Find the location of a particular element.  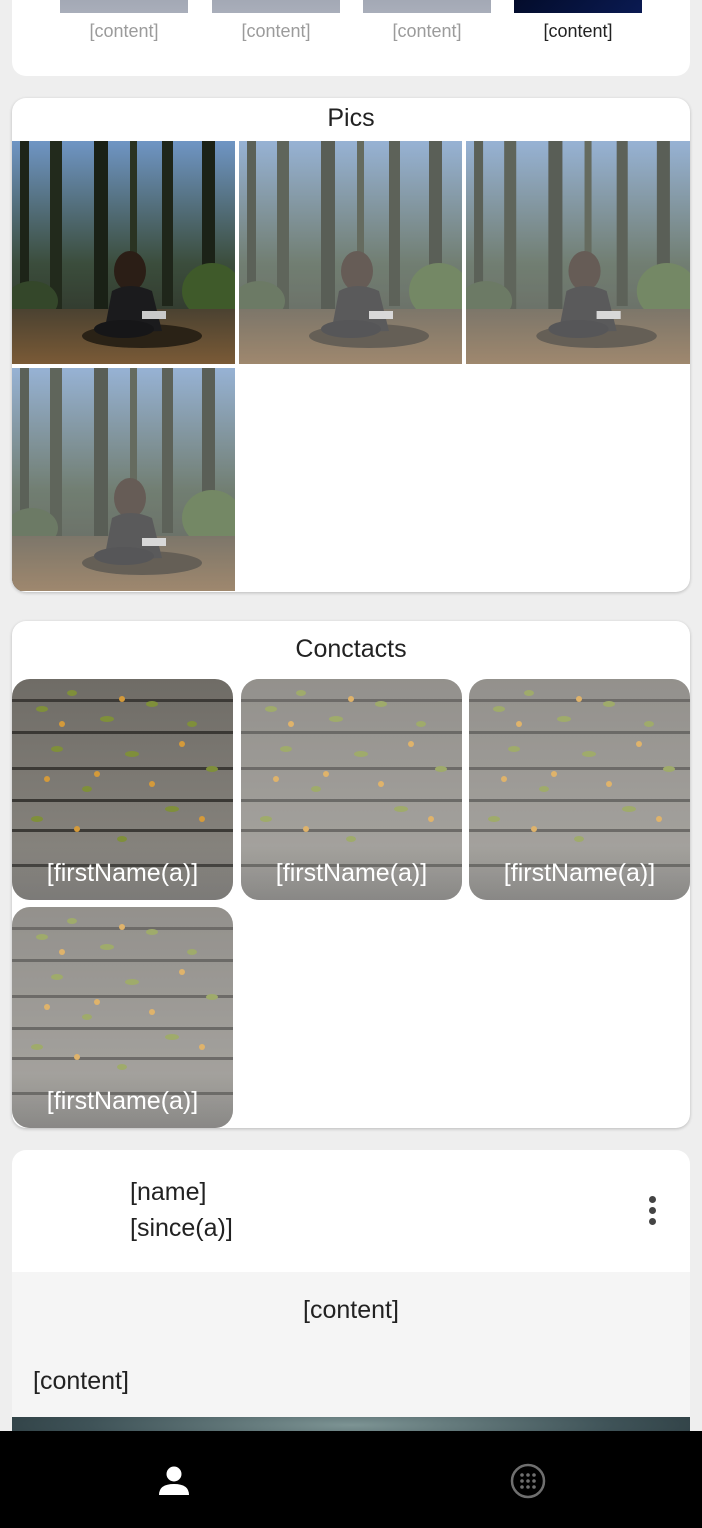

contacts-title: Conctacts is located at coordinates (351, 649).